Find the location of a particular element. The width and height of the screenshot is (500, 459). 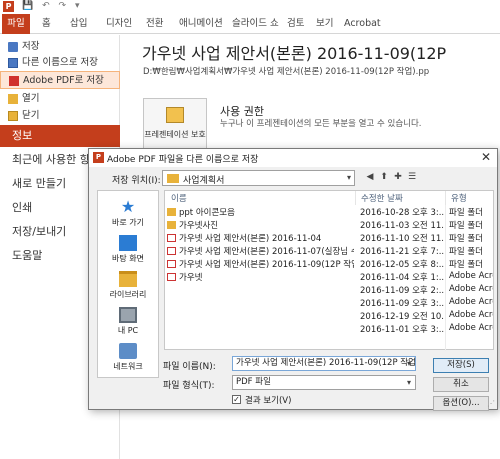

tab-animations: 애니메이션 is located at coordinates (201, 24).